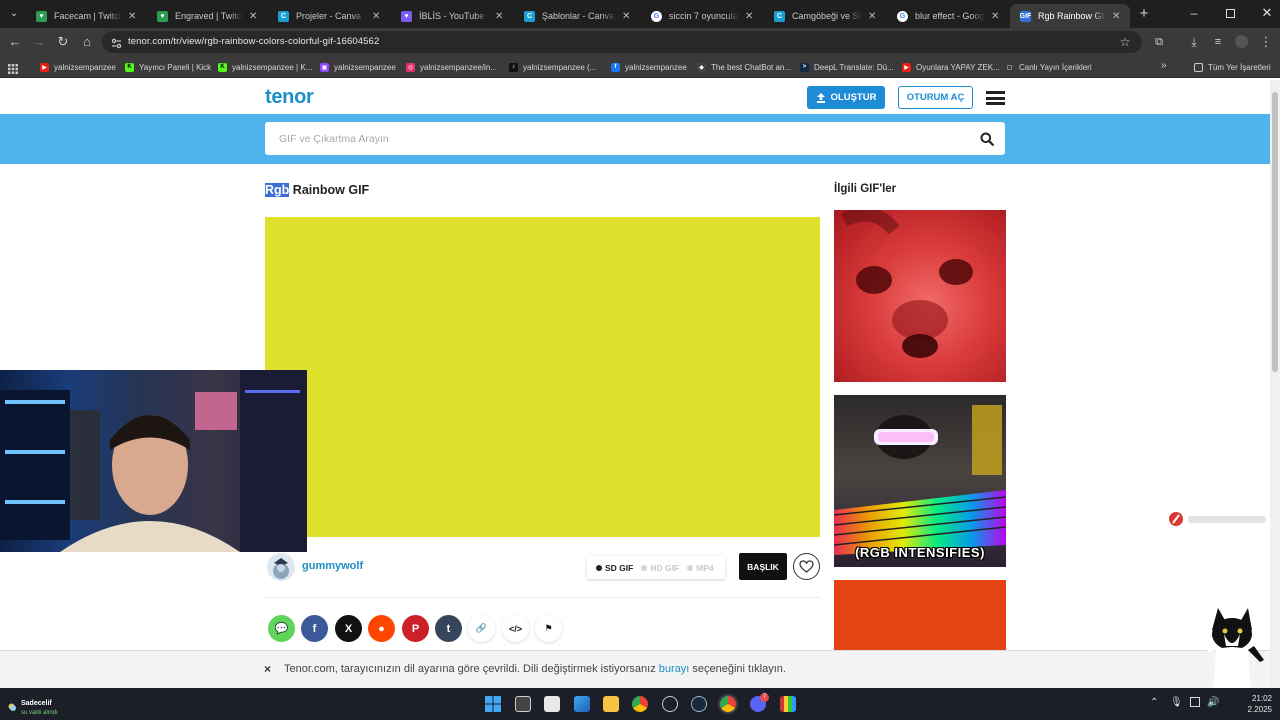 This screenshot has height=725, width=1280. Describe the element at coordinates (674, 669) in the screenshot. I see `change-language-link: burayı` at that location.